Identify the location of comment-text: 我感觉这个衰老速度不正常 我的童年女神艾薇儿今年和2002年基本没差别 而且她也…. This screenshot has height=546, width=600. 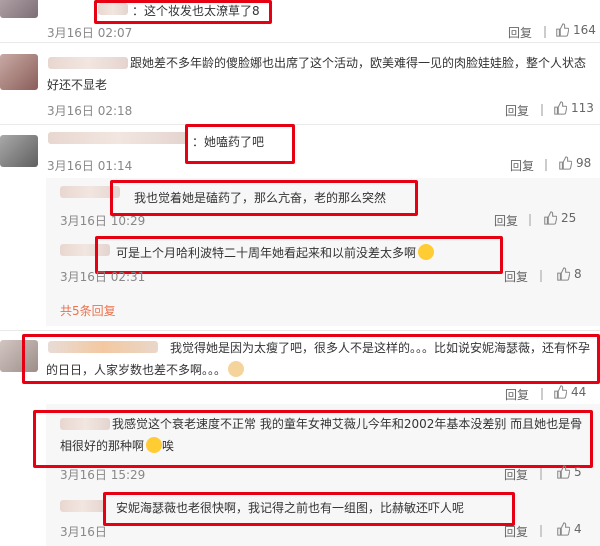
(322, 435).